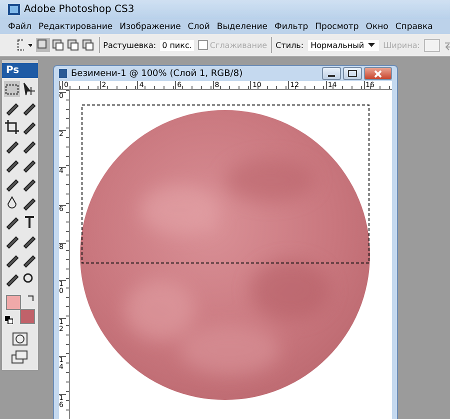 The image size is (450, 419). What do you see at coordinates (9, 320) in the screenshot?
I see `default-colors-icon` at bounding box center [9, 320].